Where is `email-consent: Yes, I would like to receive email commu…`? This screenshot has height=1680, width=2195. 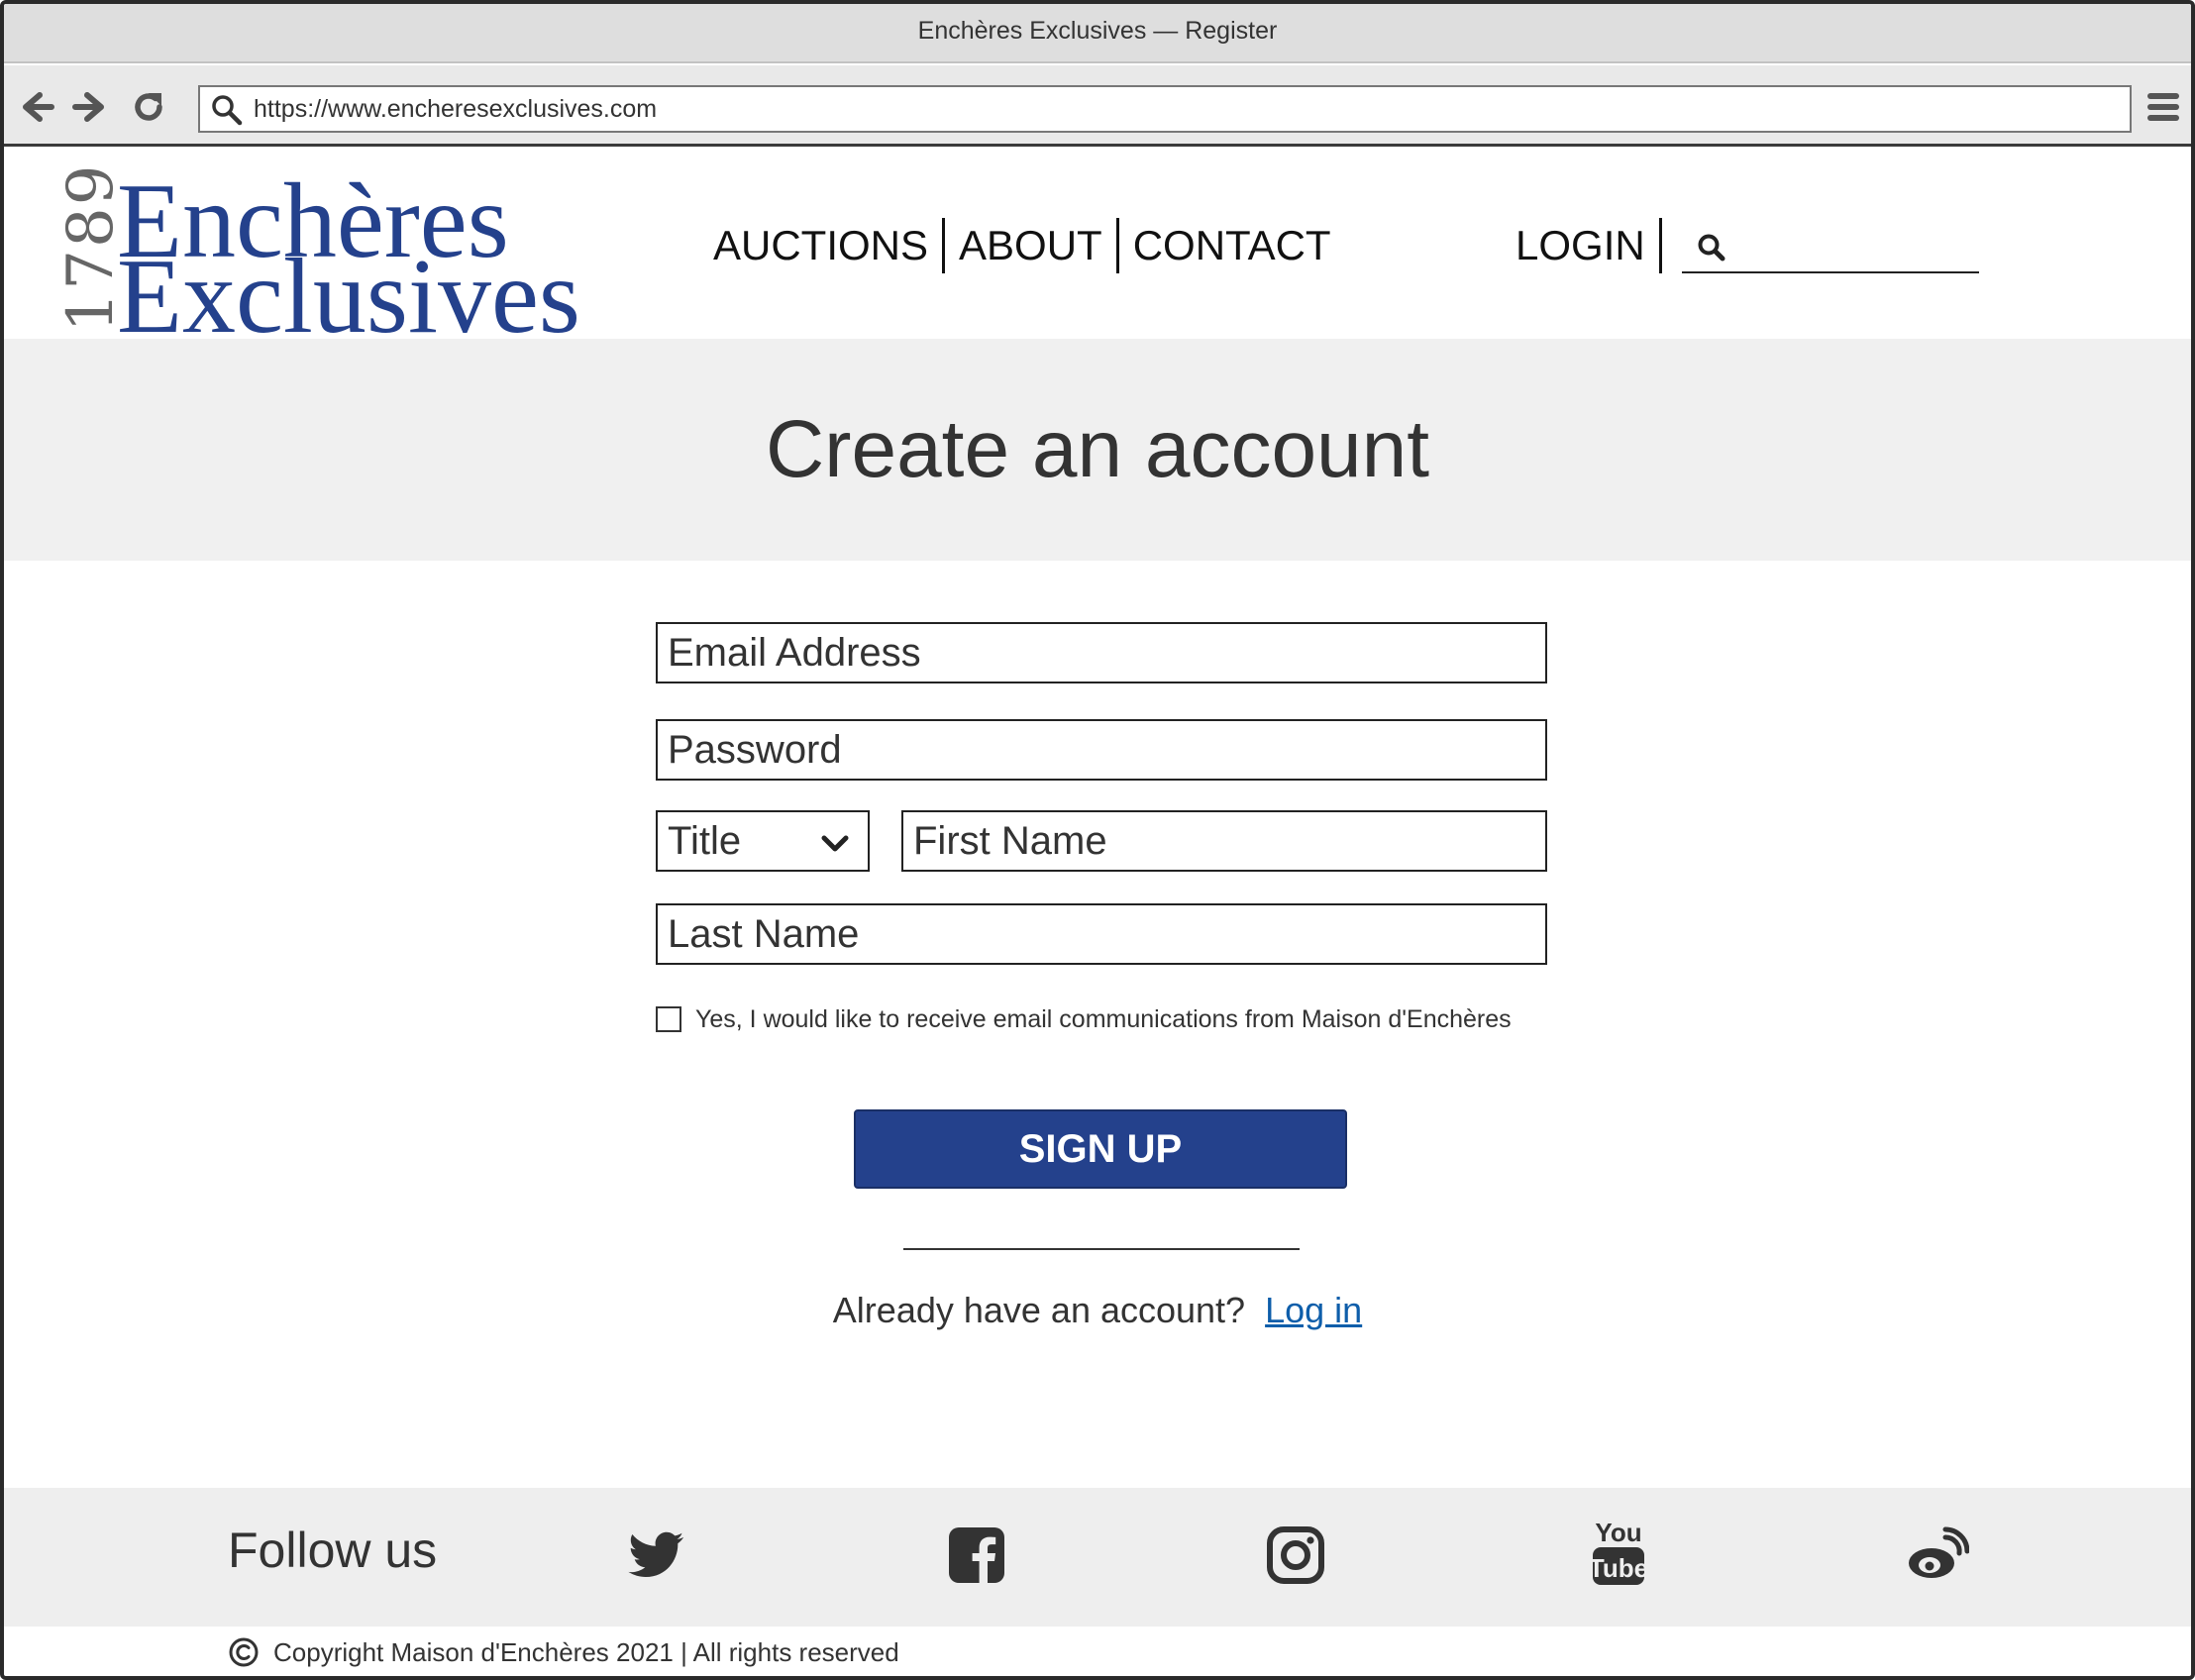
email-consent: Yes, I would like to receive email commu… is located at coordinates (1084, 1019).